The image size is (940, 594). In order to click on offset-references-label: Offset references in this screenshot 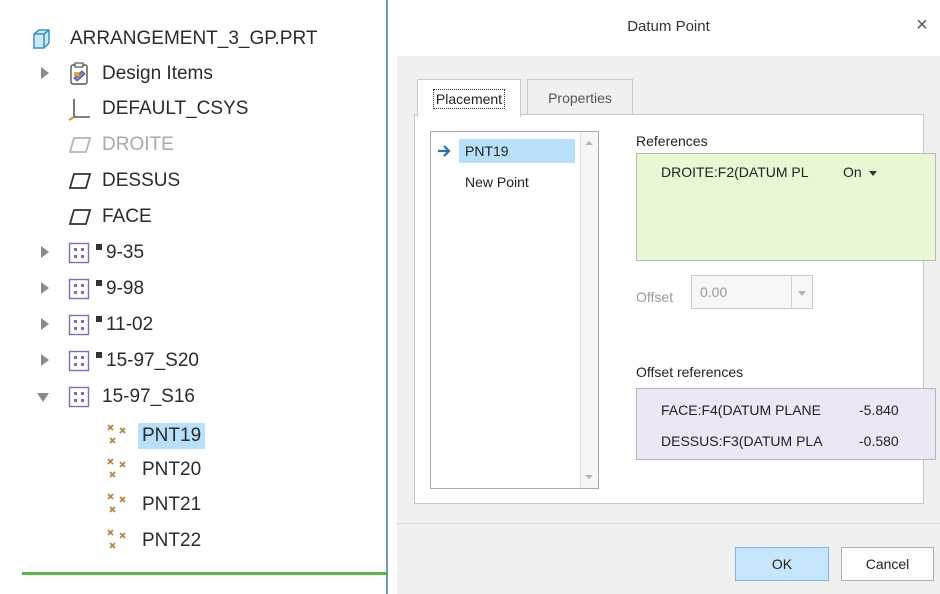, I will do `click(690, 372)`.